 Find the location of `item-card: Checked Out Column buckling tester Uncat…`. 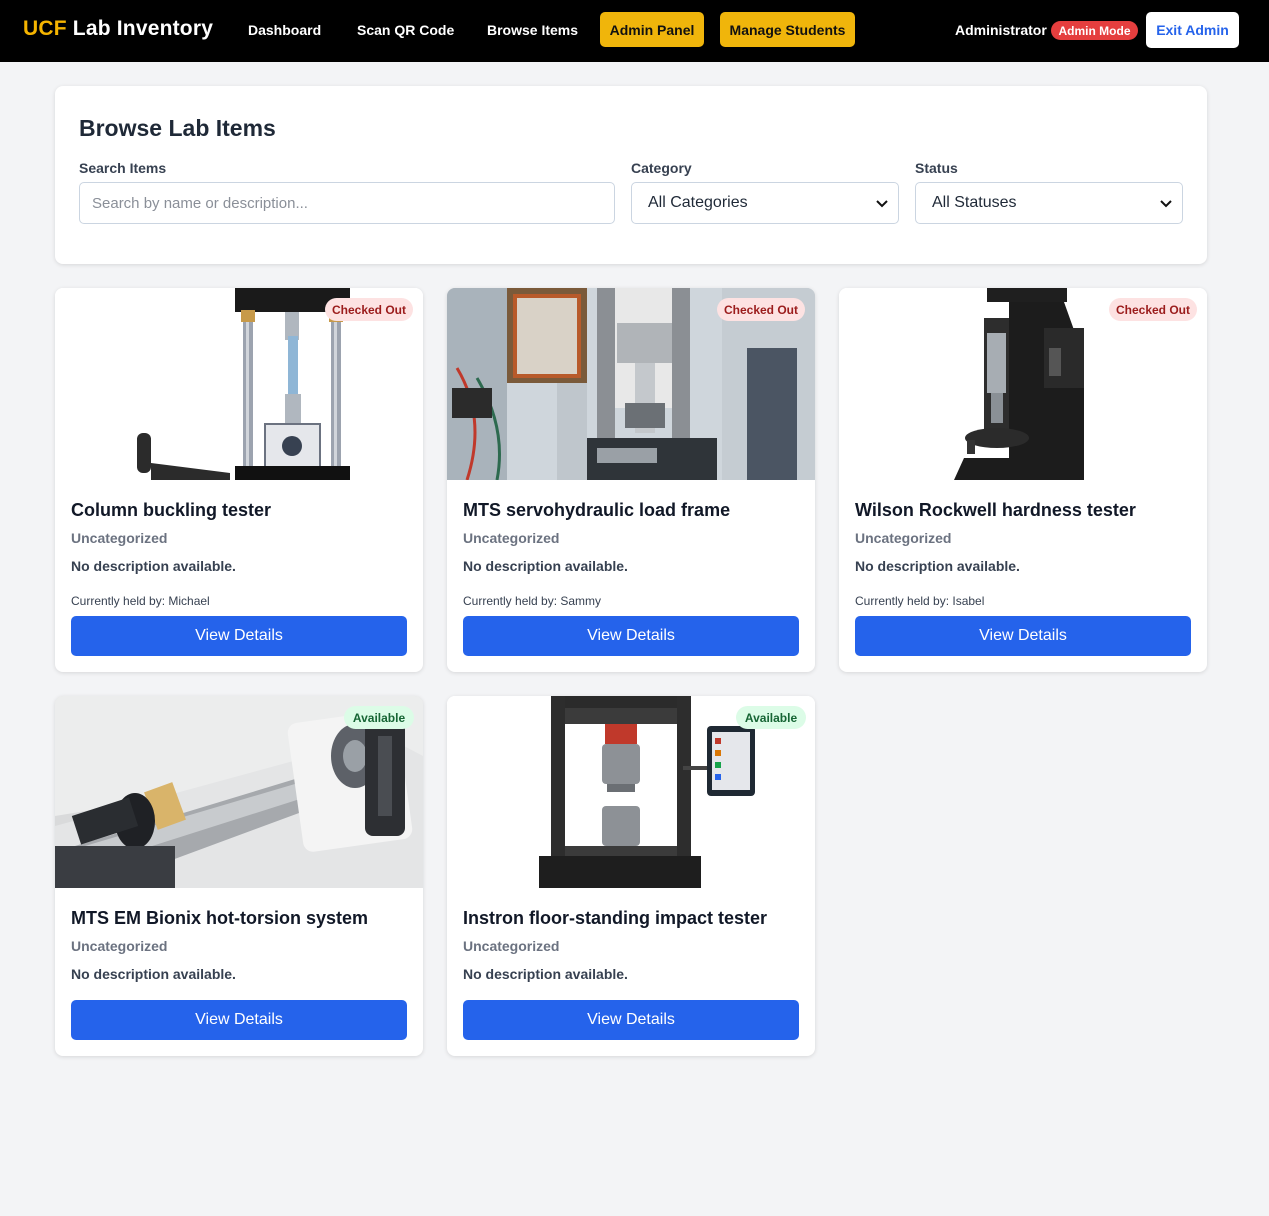

item-card: Checked Out Column buckling tester Uncat… is located at coordinates (239, 480).